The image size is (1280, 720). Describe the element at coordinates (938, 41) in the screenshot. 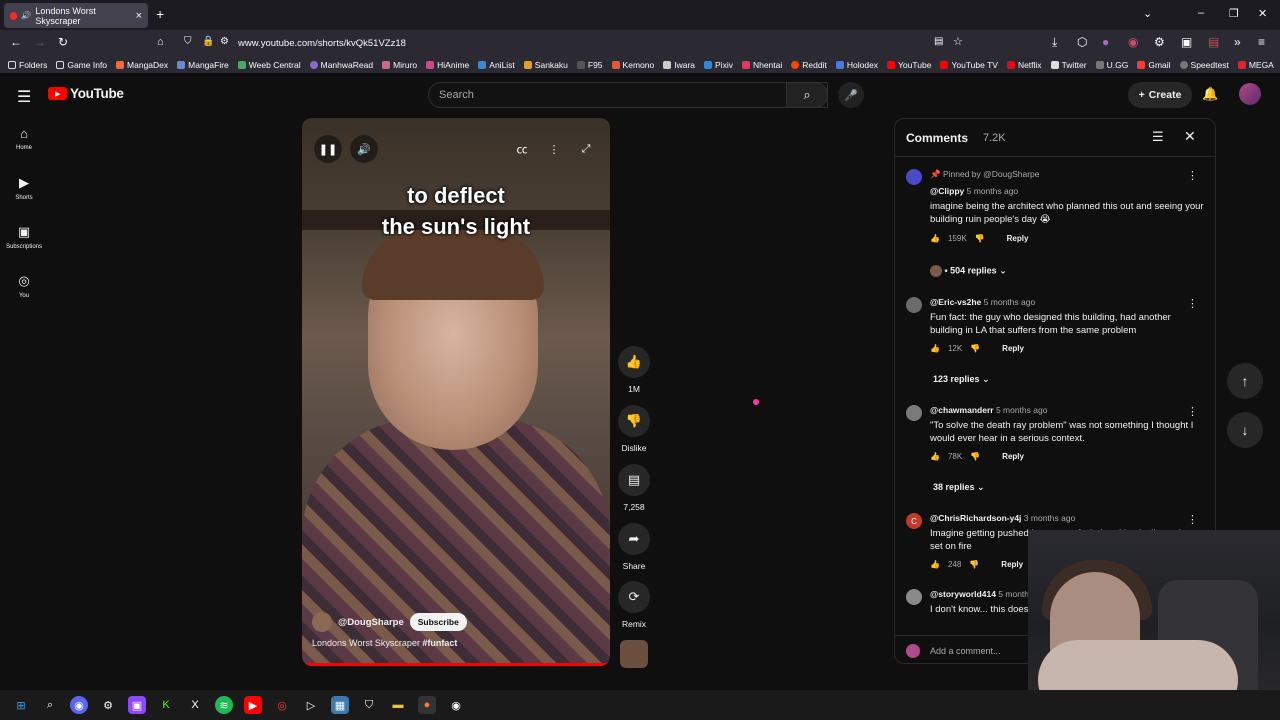

I see `reader-view-icon: ▤` at that location.